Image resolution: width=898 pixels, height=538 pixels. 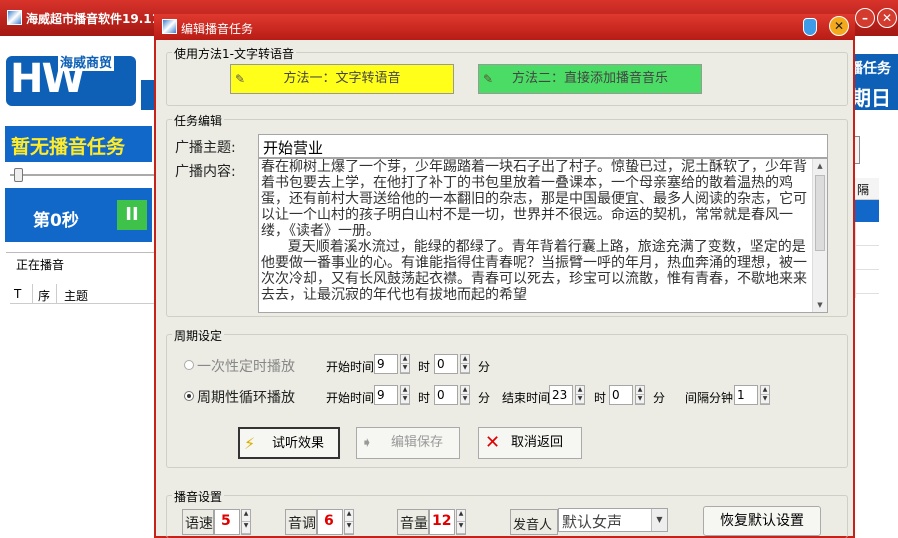 I want to click on cycle-end-hour-input: 23, so click(x=561, y=395).